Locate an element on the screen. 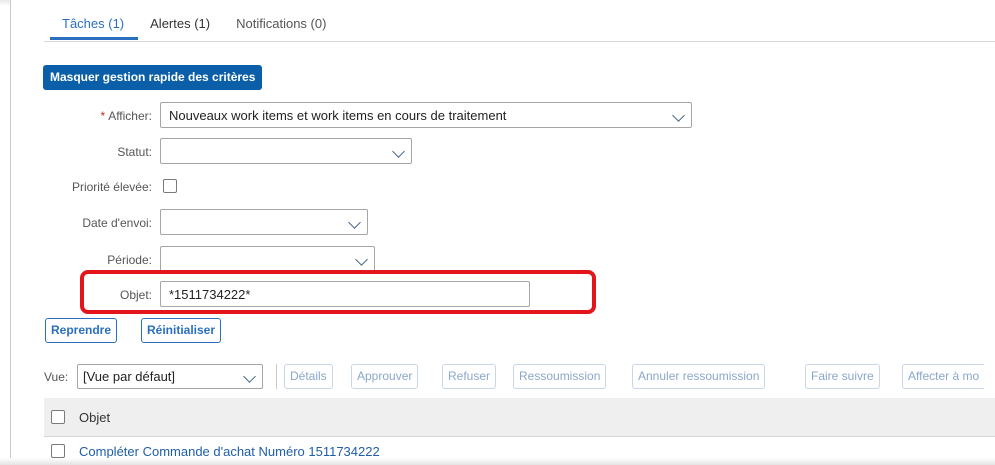  refuser-button: Refuser is located at coordinates (469, 376).